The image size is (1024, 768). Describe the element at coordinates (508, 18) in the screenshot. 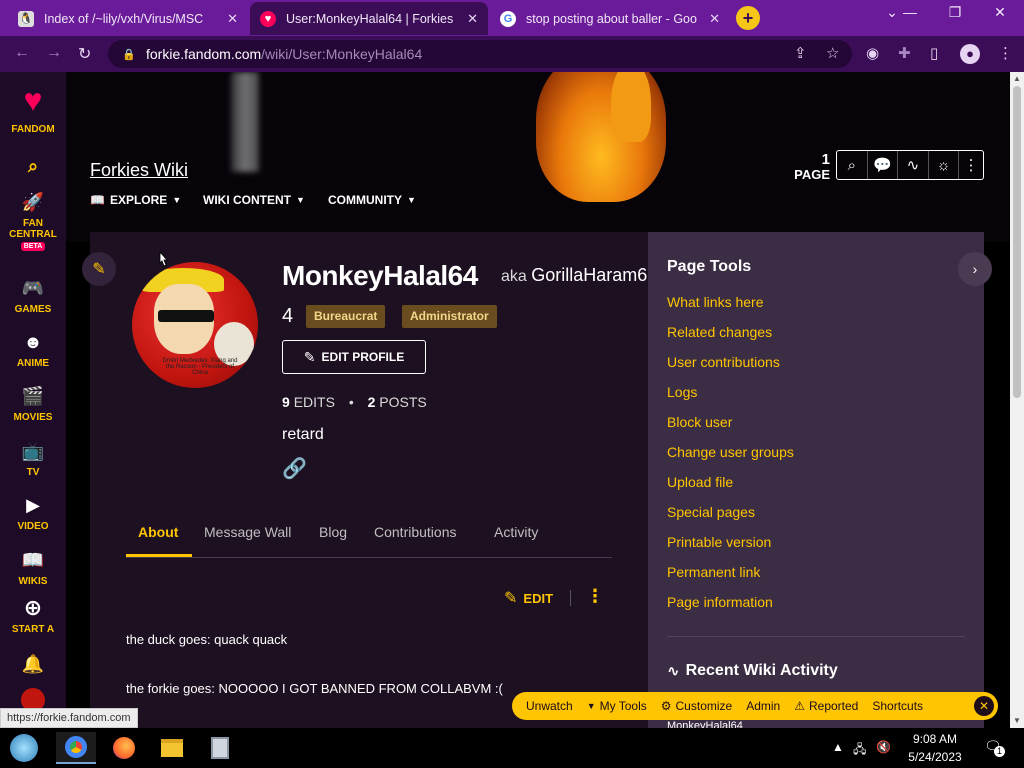

I see `google-icon: G` at that location.